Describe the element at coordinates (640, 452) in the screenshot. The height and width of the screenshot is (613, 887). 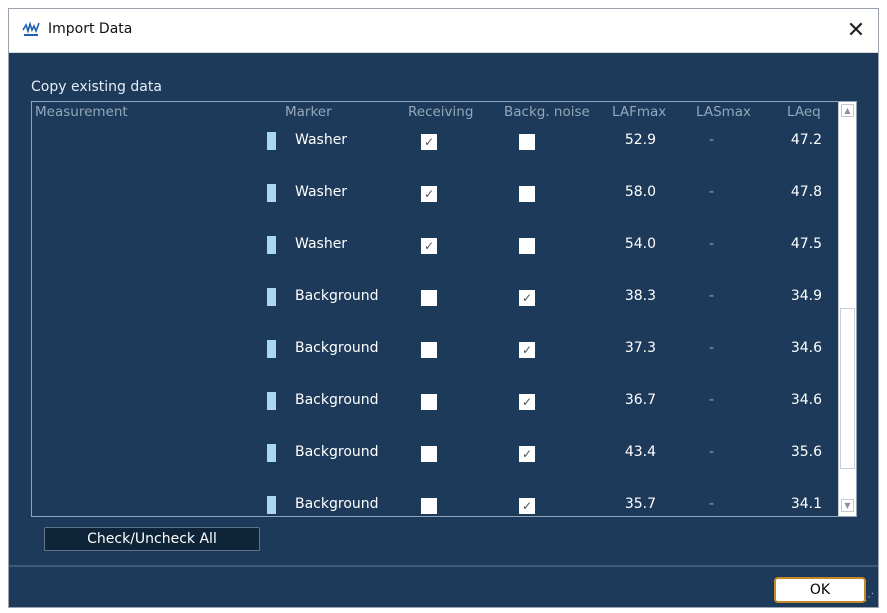
I see `lafmax-value: 43.4` at that location.